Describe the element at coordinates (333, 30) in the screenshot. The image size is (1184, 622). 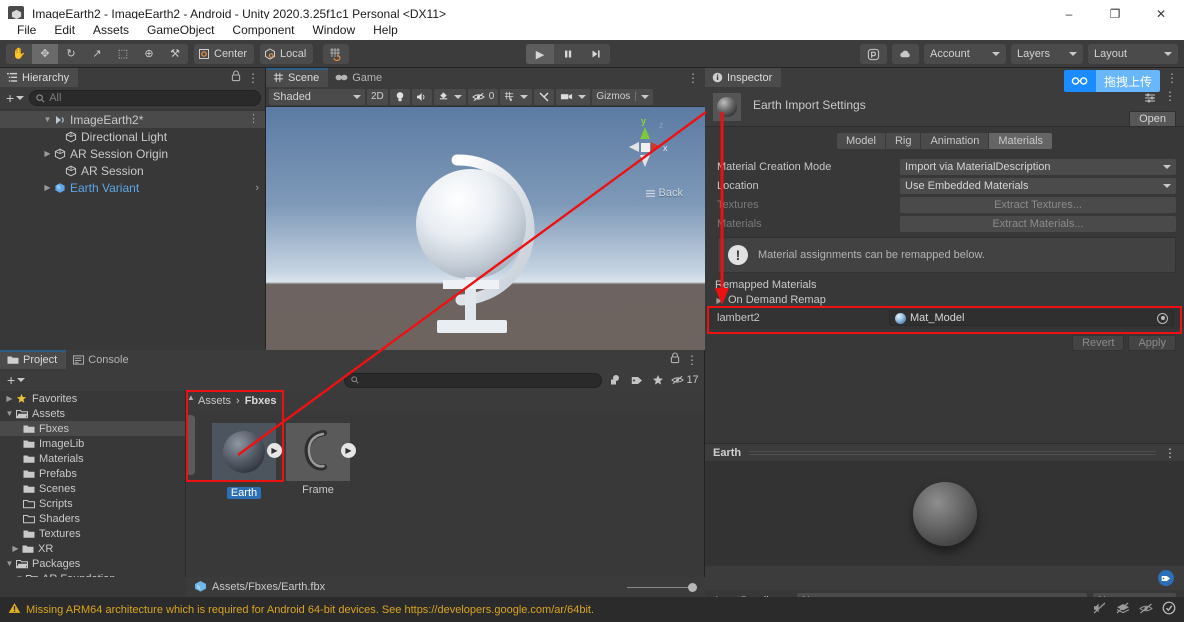
I see `menu-window: Window` at that location.